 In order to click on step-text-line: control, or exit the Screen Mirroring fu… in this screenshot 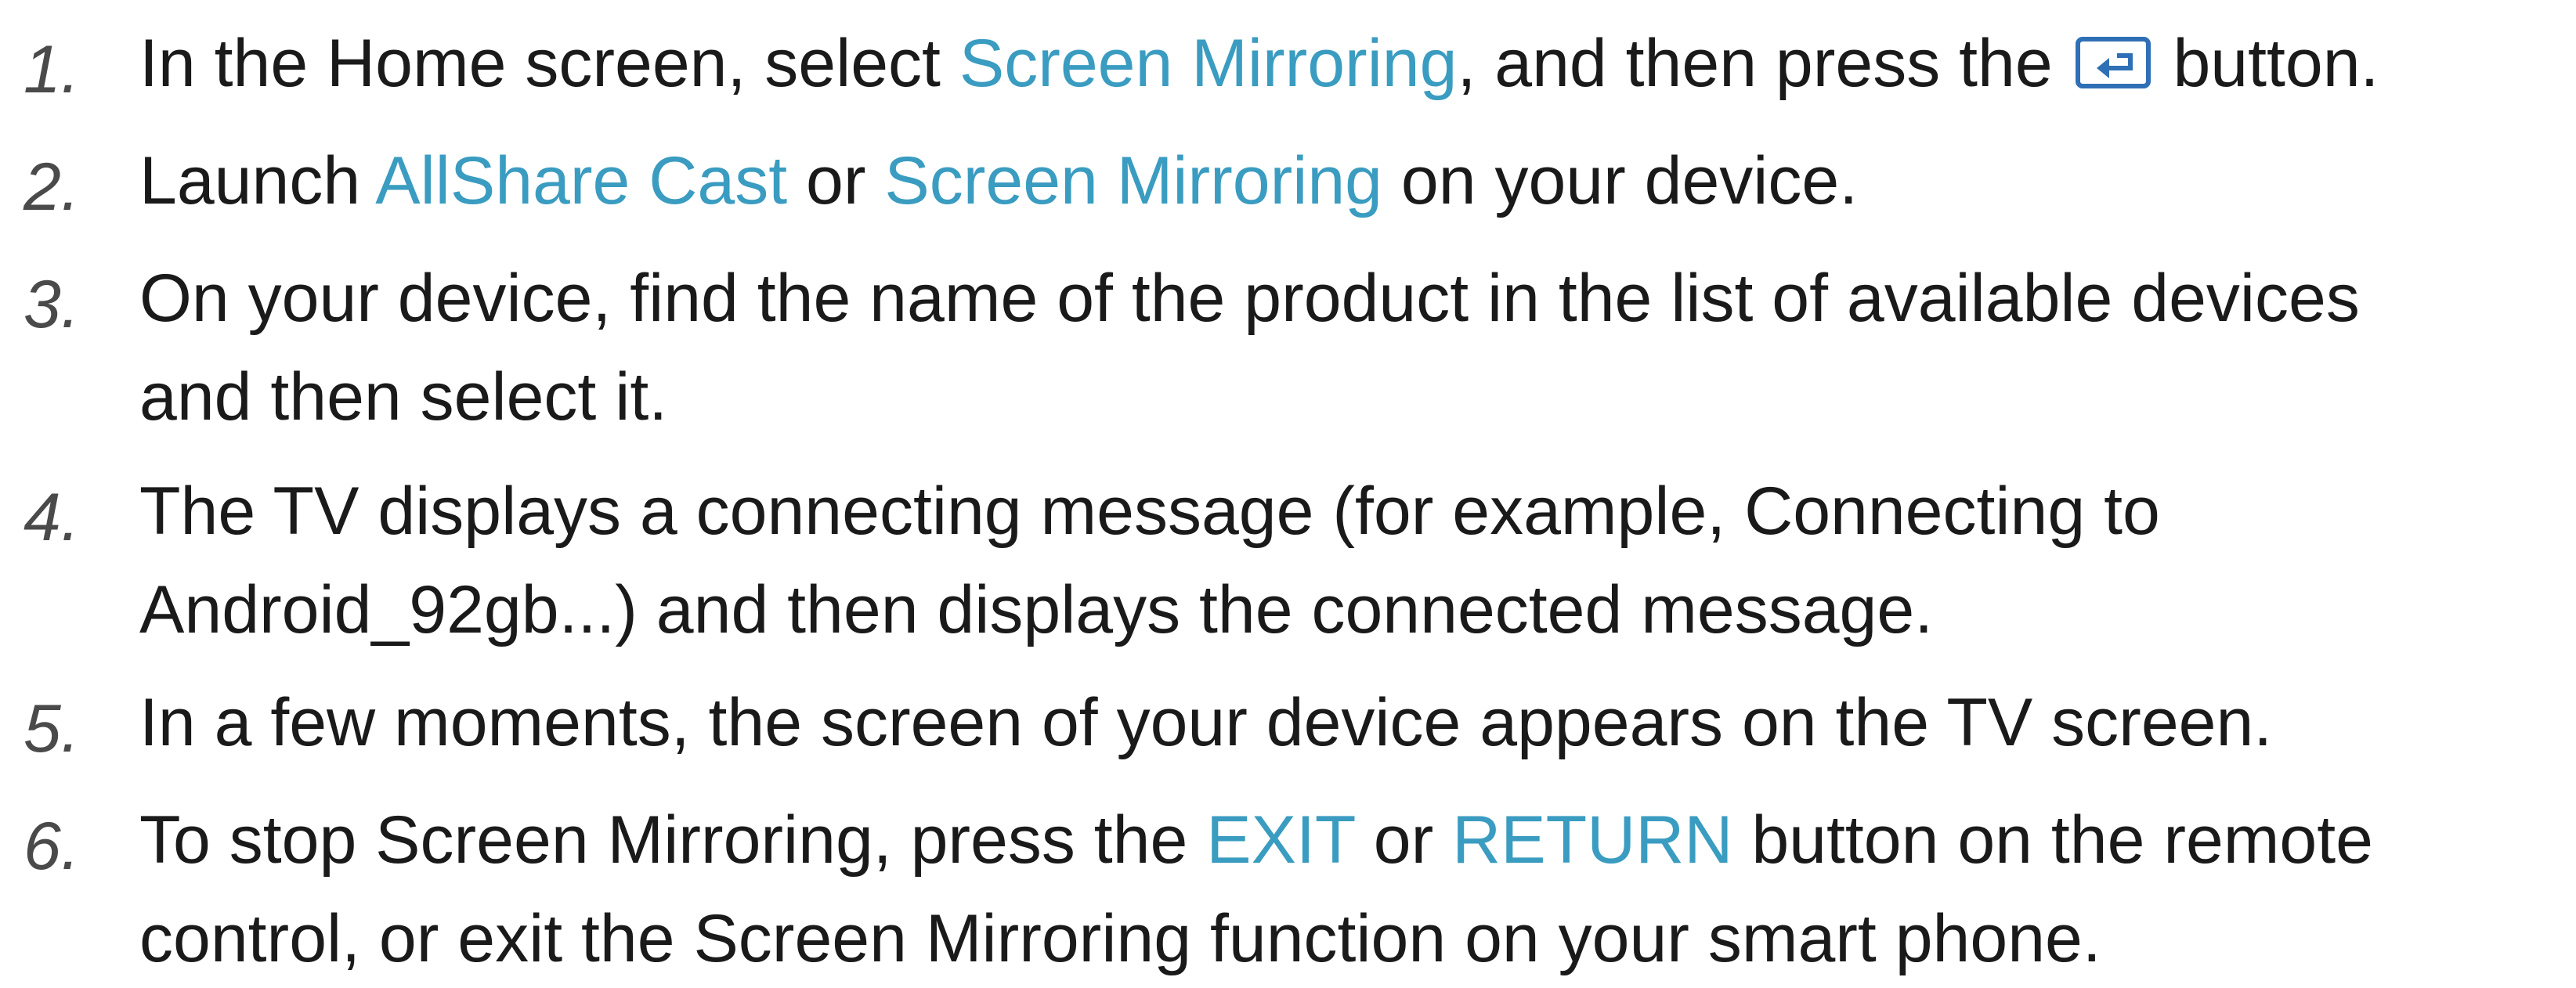, I will do `click(1353, 938)`.